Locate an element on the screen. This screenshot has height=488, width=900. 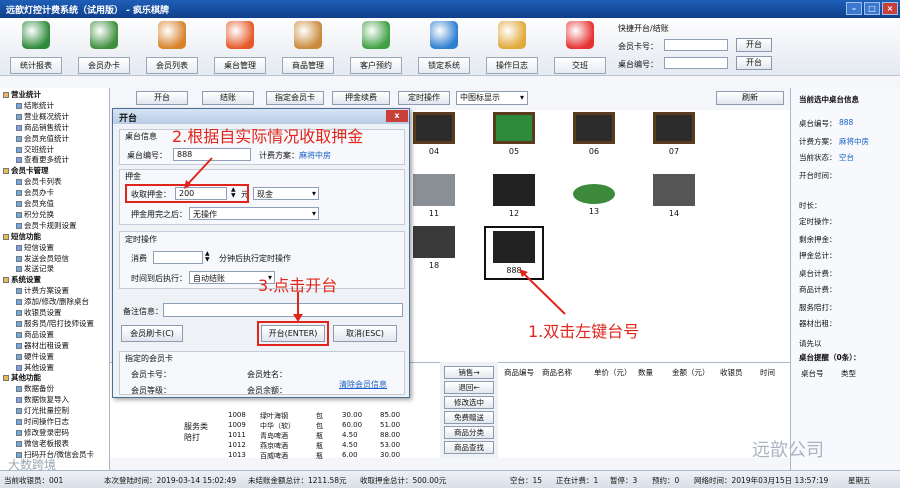
arrowhead-open is located at coordinates (298, 318).